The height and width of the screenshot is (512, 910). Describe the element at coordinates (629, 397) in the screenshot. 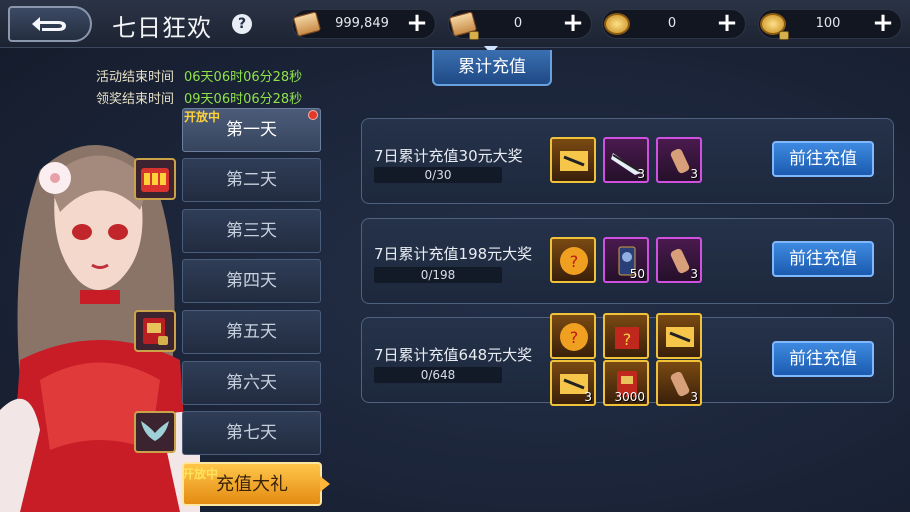

I see `item-count: 3000` at that location.